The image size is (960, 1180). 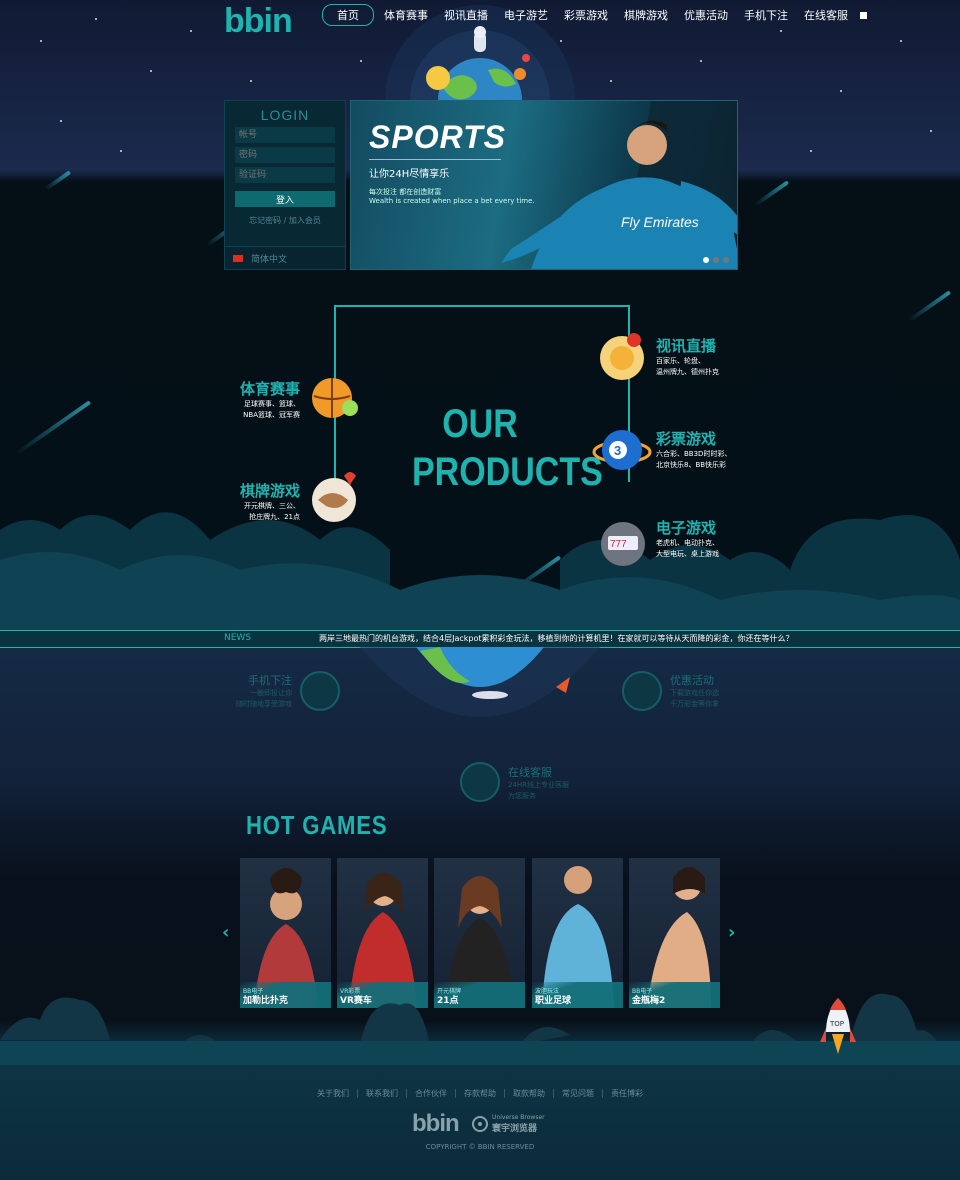 What do you see at coordinates (515, 1129) in the screenshot?
I see `browser-name-cn: 寰宇浏览器` at bounding box center [515, 1129].